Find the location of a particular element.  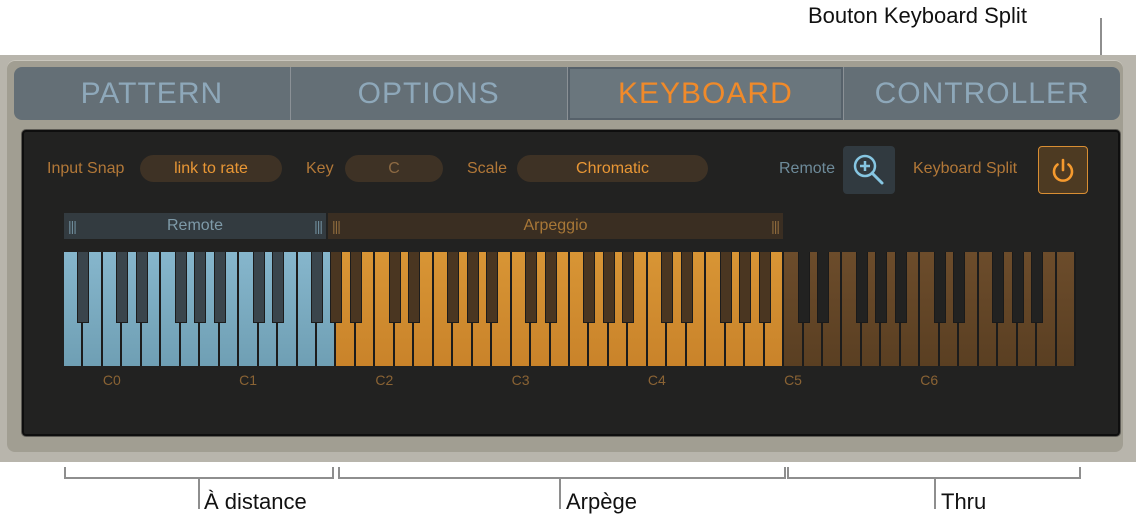

remote-zoom-button is located at coordinates (869, 170).